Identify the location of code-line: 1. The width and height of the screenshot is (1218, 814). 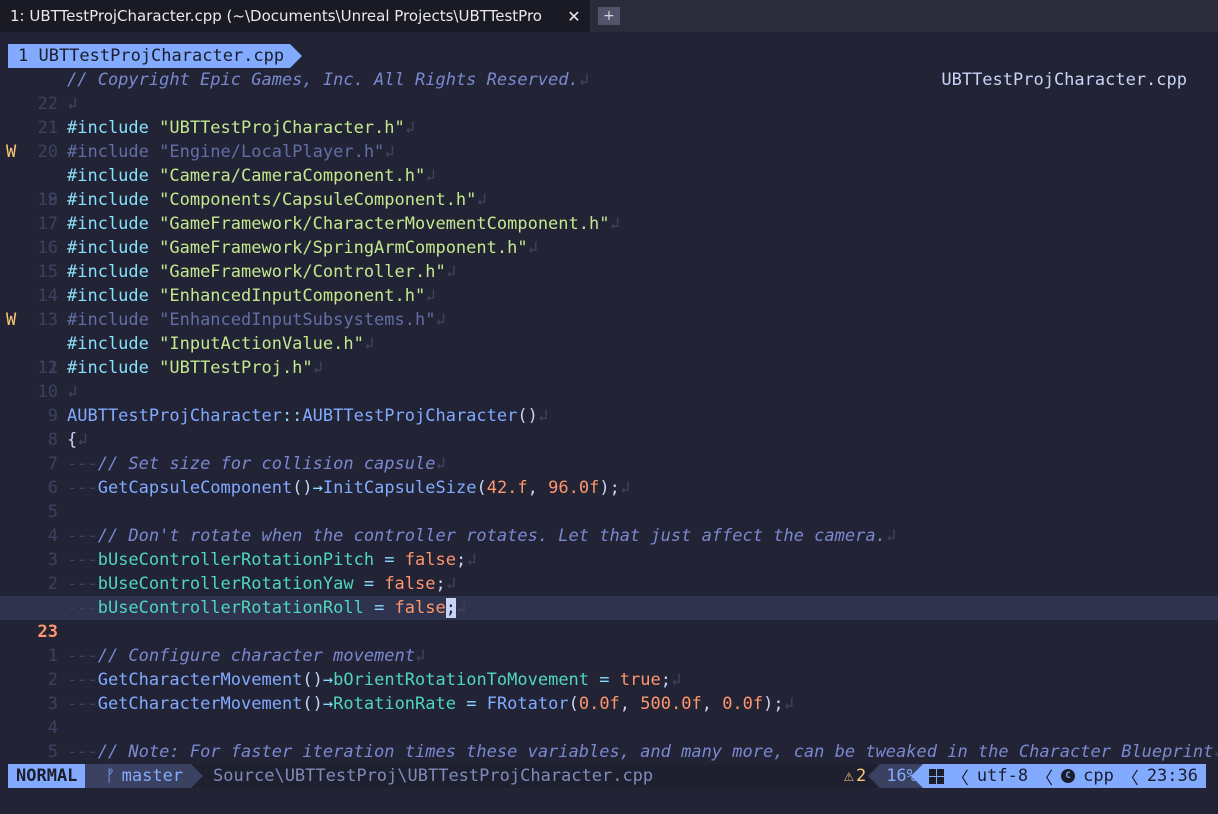
(609, 643).